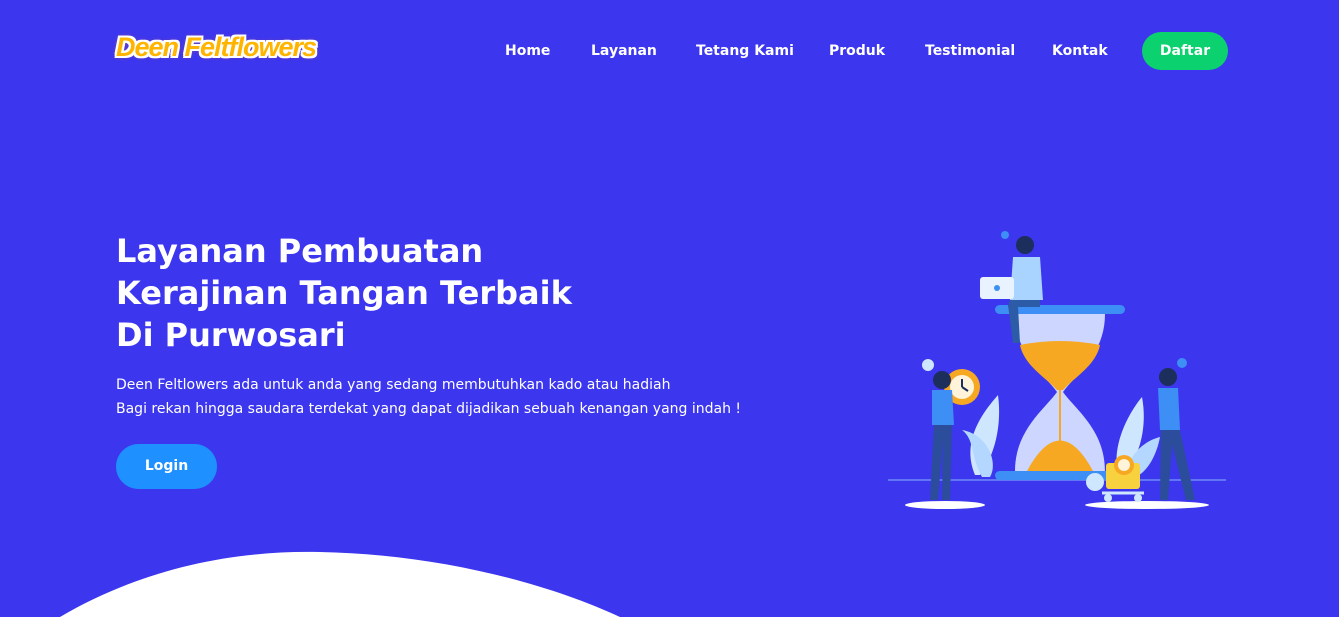  Describe the element at coordinates (527, 51) in the screenshot. I see `nav-home: Home` at that location.